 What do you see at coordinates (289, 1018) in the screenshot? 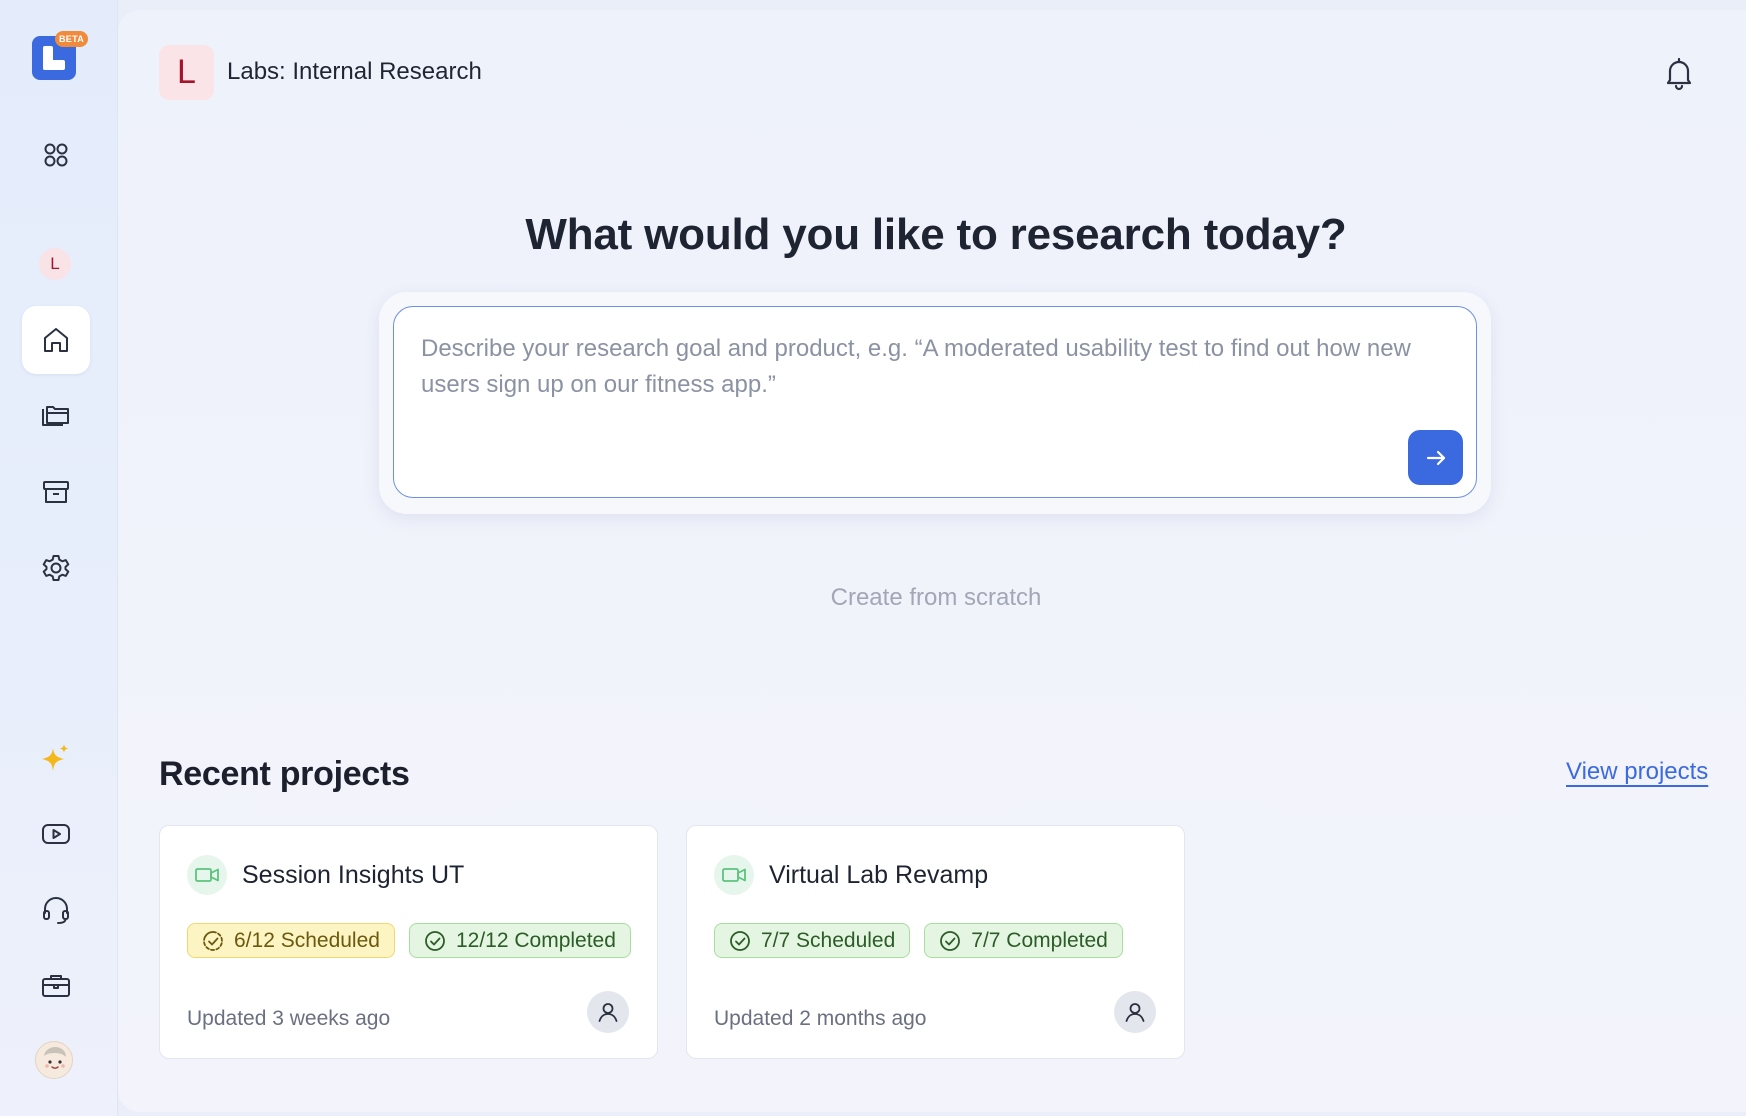
I see `project-updated-time: Updated 3 weeks ago` at bounding box center [289, 1018].